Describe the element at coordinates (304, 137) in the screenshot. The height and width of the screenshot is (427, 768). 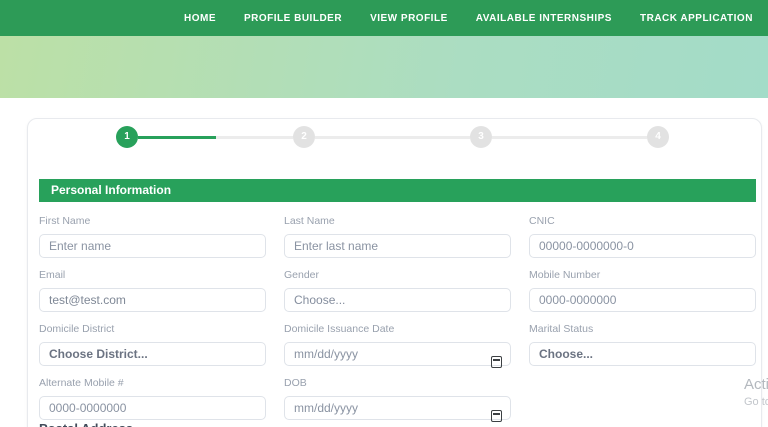
I see `stepper-step-2: 2` at that location.